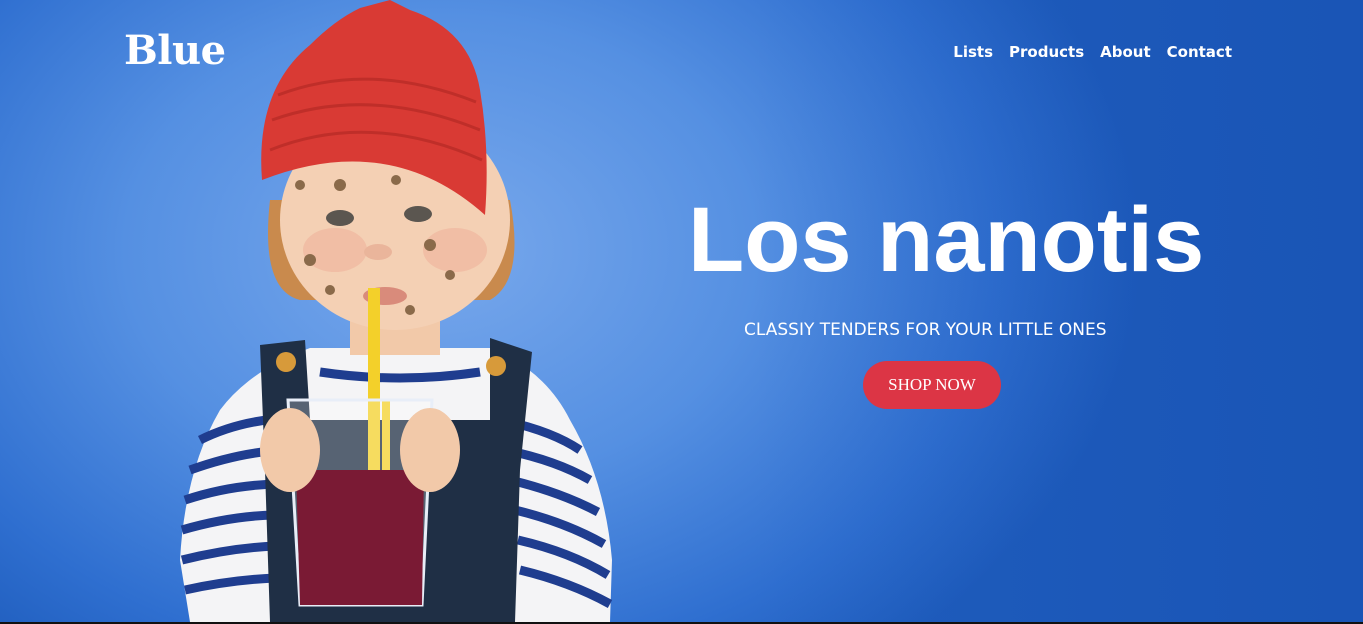  What do you see at coordinates (1092, 52) in the screenshot?
I see `main-nav: Lists Products About Contact` at bounding box center [1092, 52].